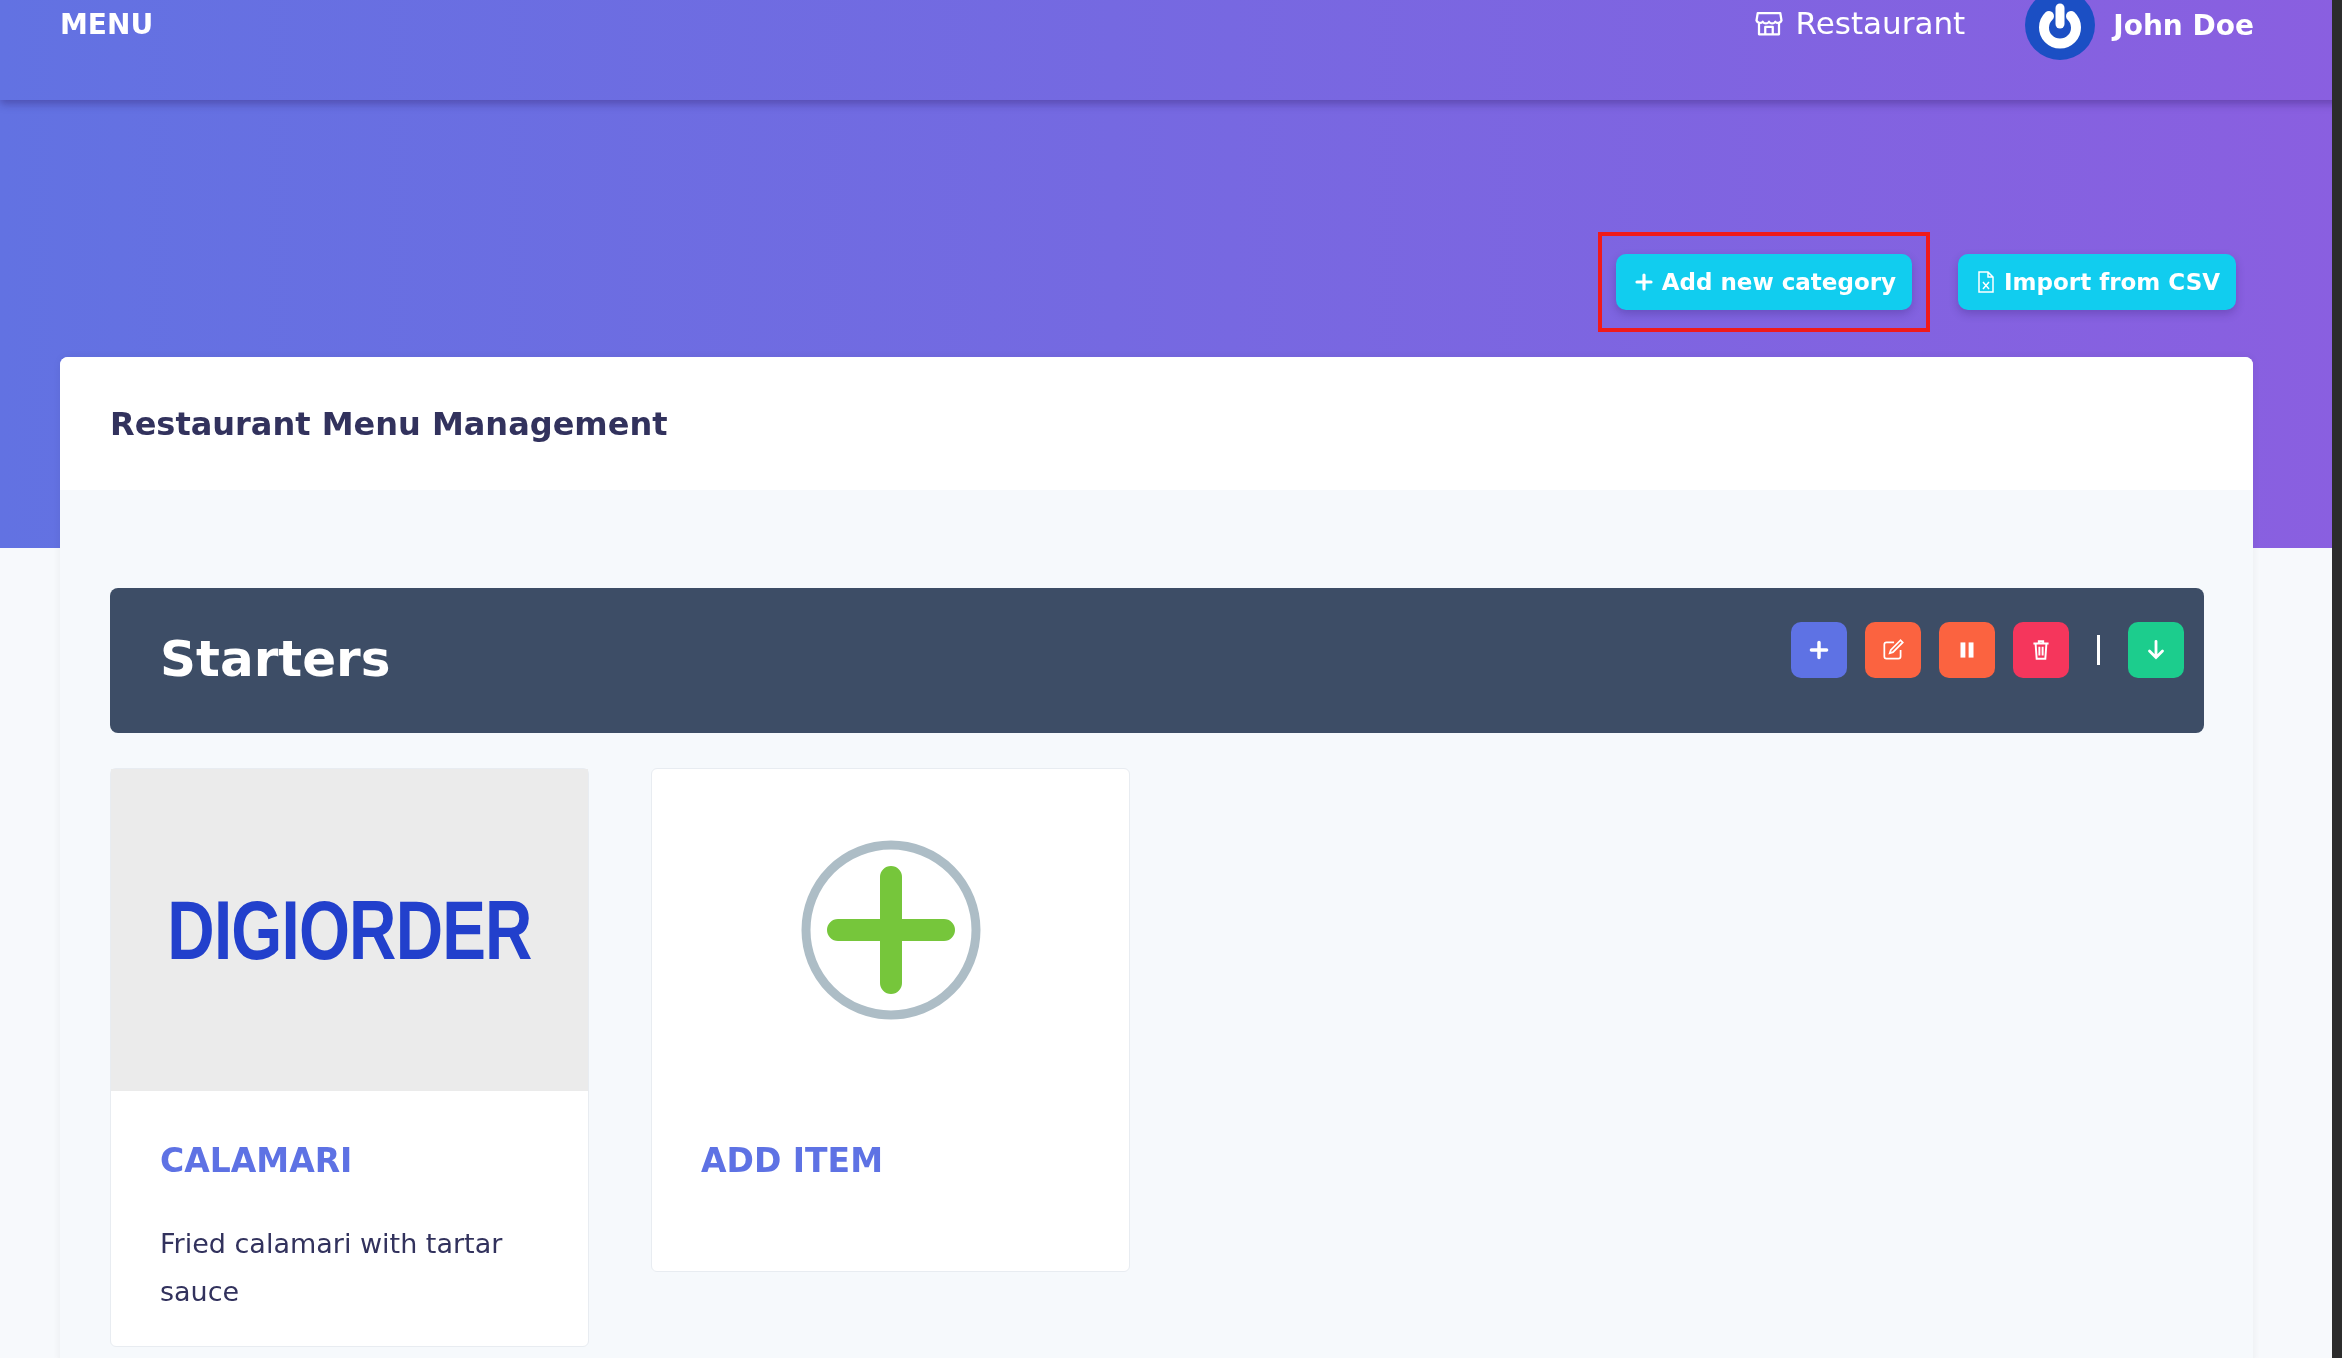  What do you see at coordinates (107, 24) in the screenshot?
I see `brand-title: MENU` at bounding box center [107, 24].